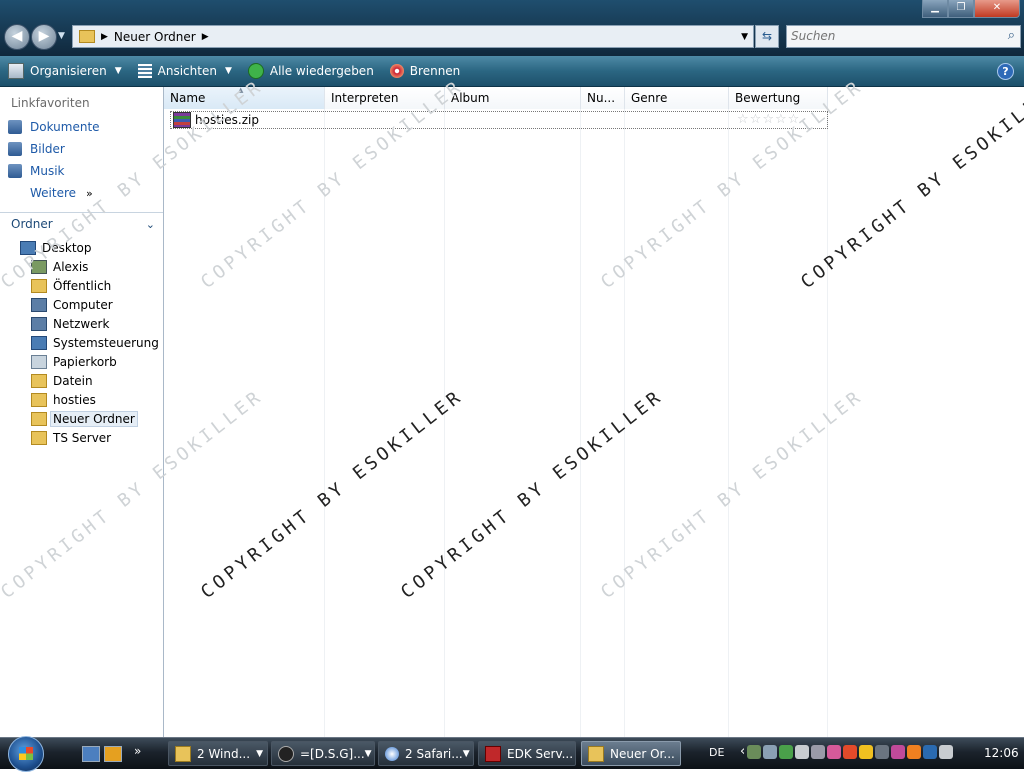 This screenshot has height=772, width=1024. What do you see at coordinates (891, 35) in the screenshot?
I see `search-input` at bounding box center [891, 35].